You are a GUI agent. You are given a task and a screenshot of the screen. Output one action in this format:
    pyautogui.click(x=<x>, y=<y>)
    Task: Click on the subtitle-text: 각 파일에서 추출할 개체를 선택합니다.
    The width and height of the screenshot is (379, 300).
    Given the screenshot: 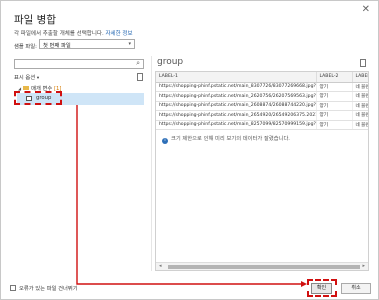 What is the action you would take?
    pyautogui.click(x=59, y=34)
    